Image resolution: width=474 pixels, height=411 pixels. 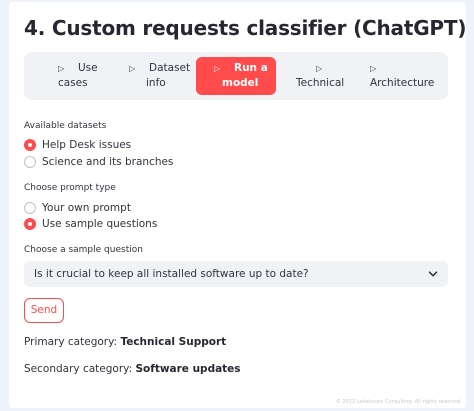 I want to click on prompt-type-label: Choose prompt type, so click(x=70, y=188).